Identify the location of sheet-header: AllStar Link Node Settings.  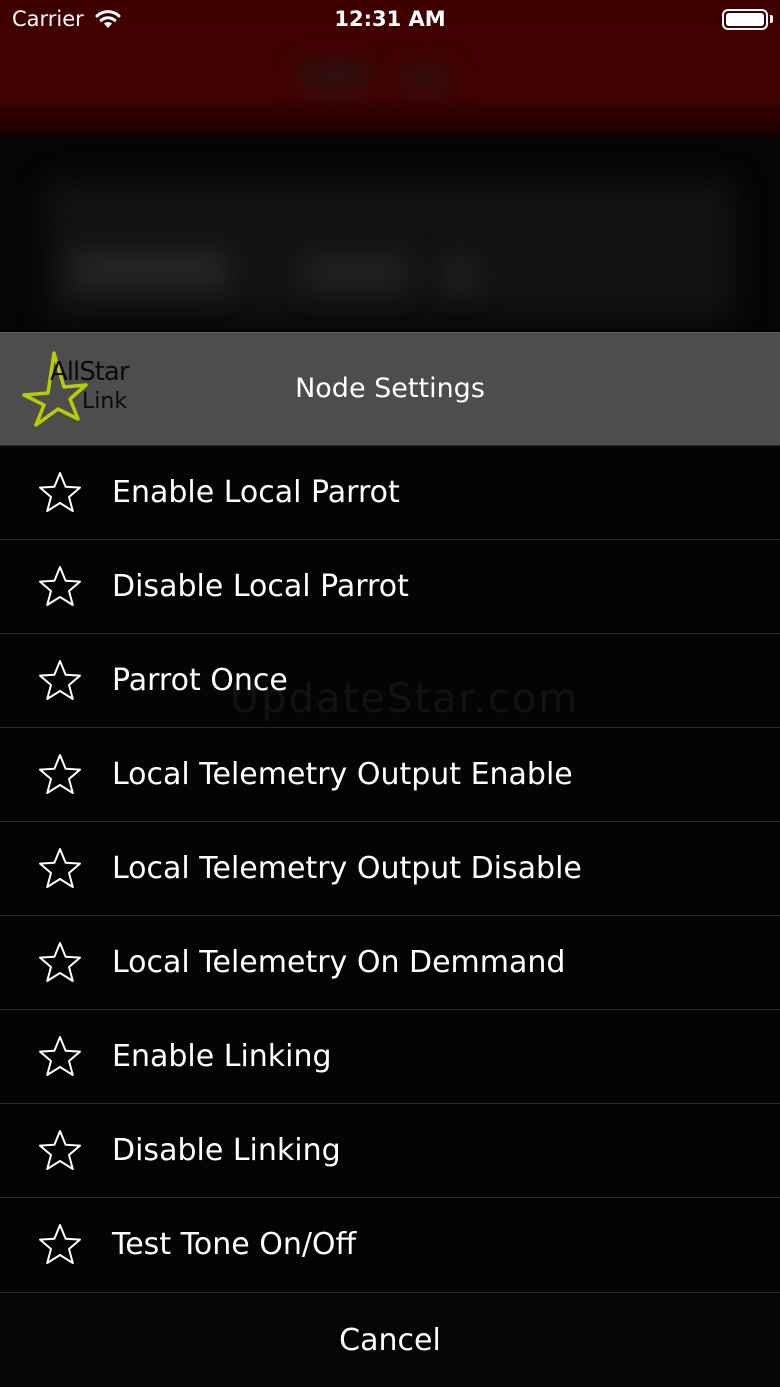
(390, 388).